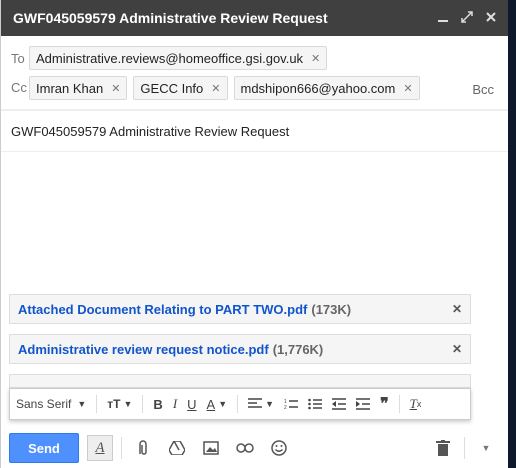  What do you see at coordinates (143, 349) in the screenshot?
I see `attachment-name: Administrative review request notice.pdf` at bounding box center [143, 349].